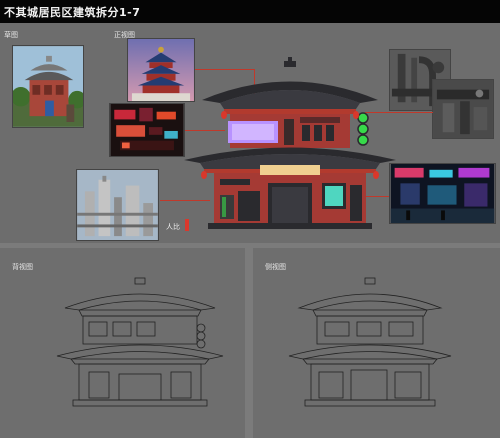 The height and width of the screenshot is (438, 500). I want to click on round-red-building-illustration, so click(48, 86).